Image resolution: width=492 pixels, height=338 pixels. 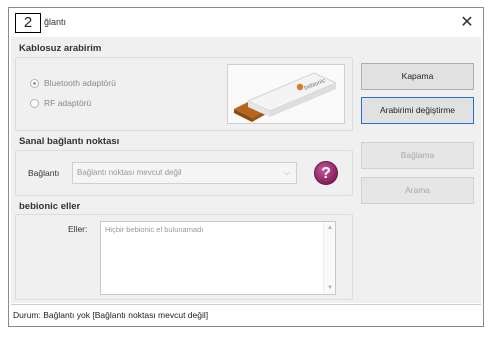 I want to click on radio-rf-indicator, so click(x=34, y=103).